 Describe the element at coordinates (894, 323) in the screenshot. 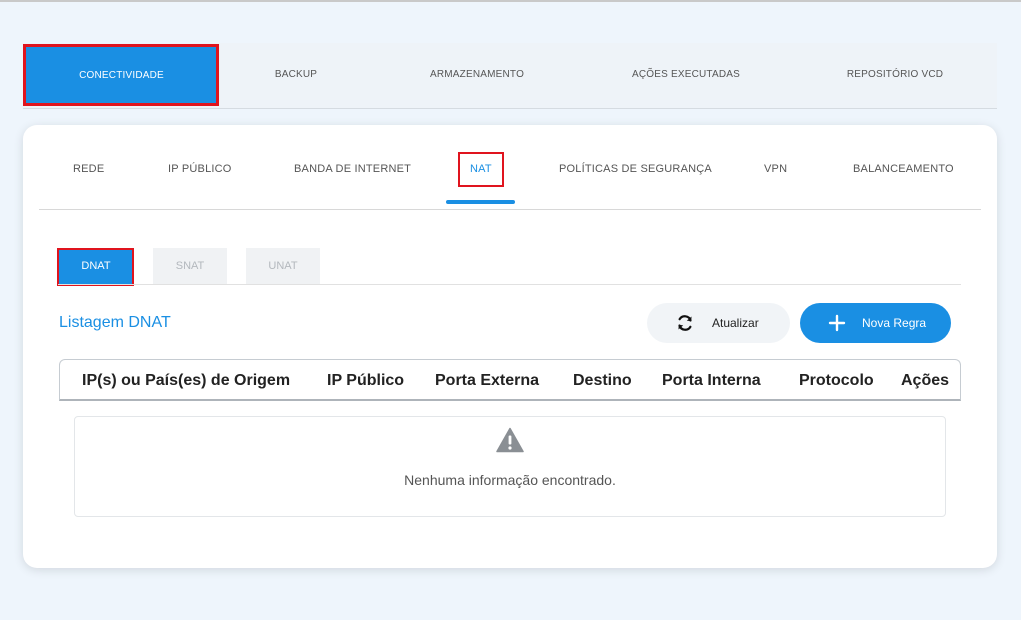

I see `new-rule-label: Nova Regra` at that location.